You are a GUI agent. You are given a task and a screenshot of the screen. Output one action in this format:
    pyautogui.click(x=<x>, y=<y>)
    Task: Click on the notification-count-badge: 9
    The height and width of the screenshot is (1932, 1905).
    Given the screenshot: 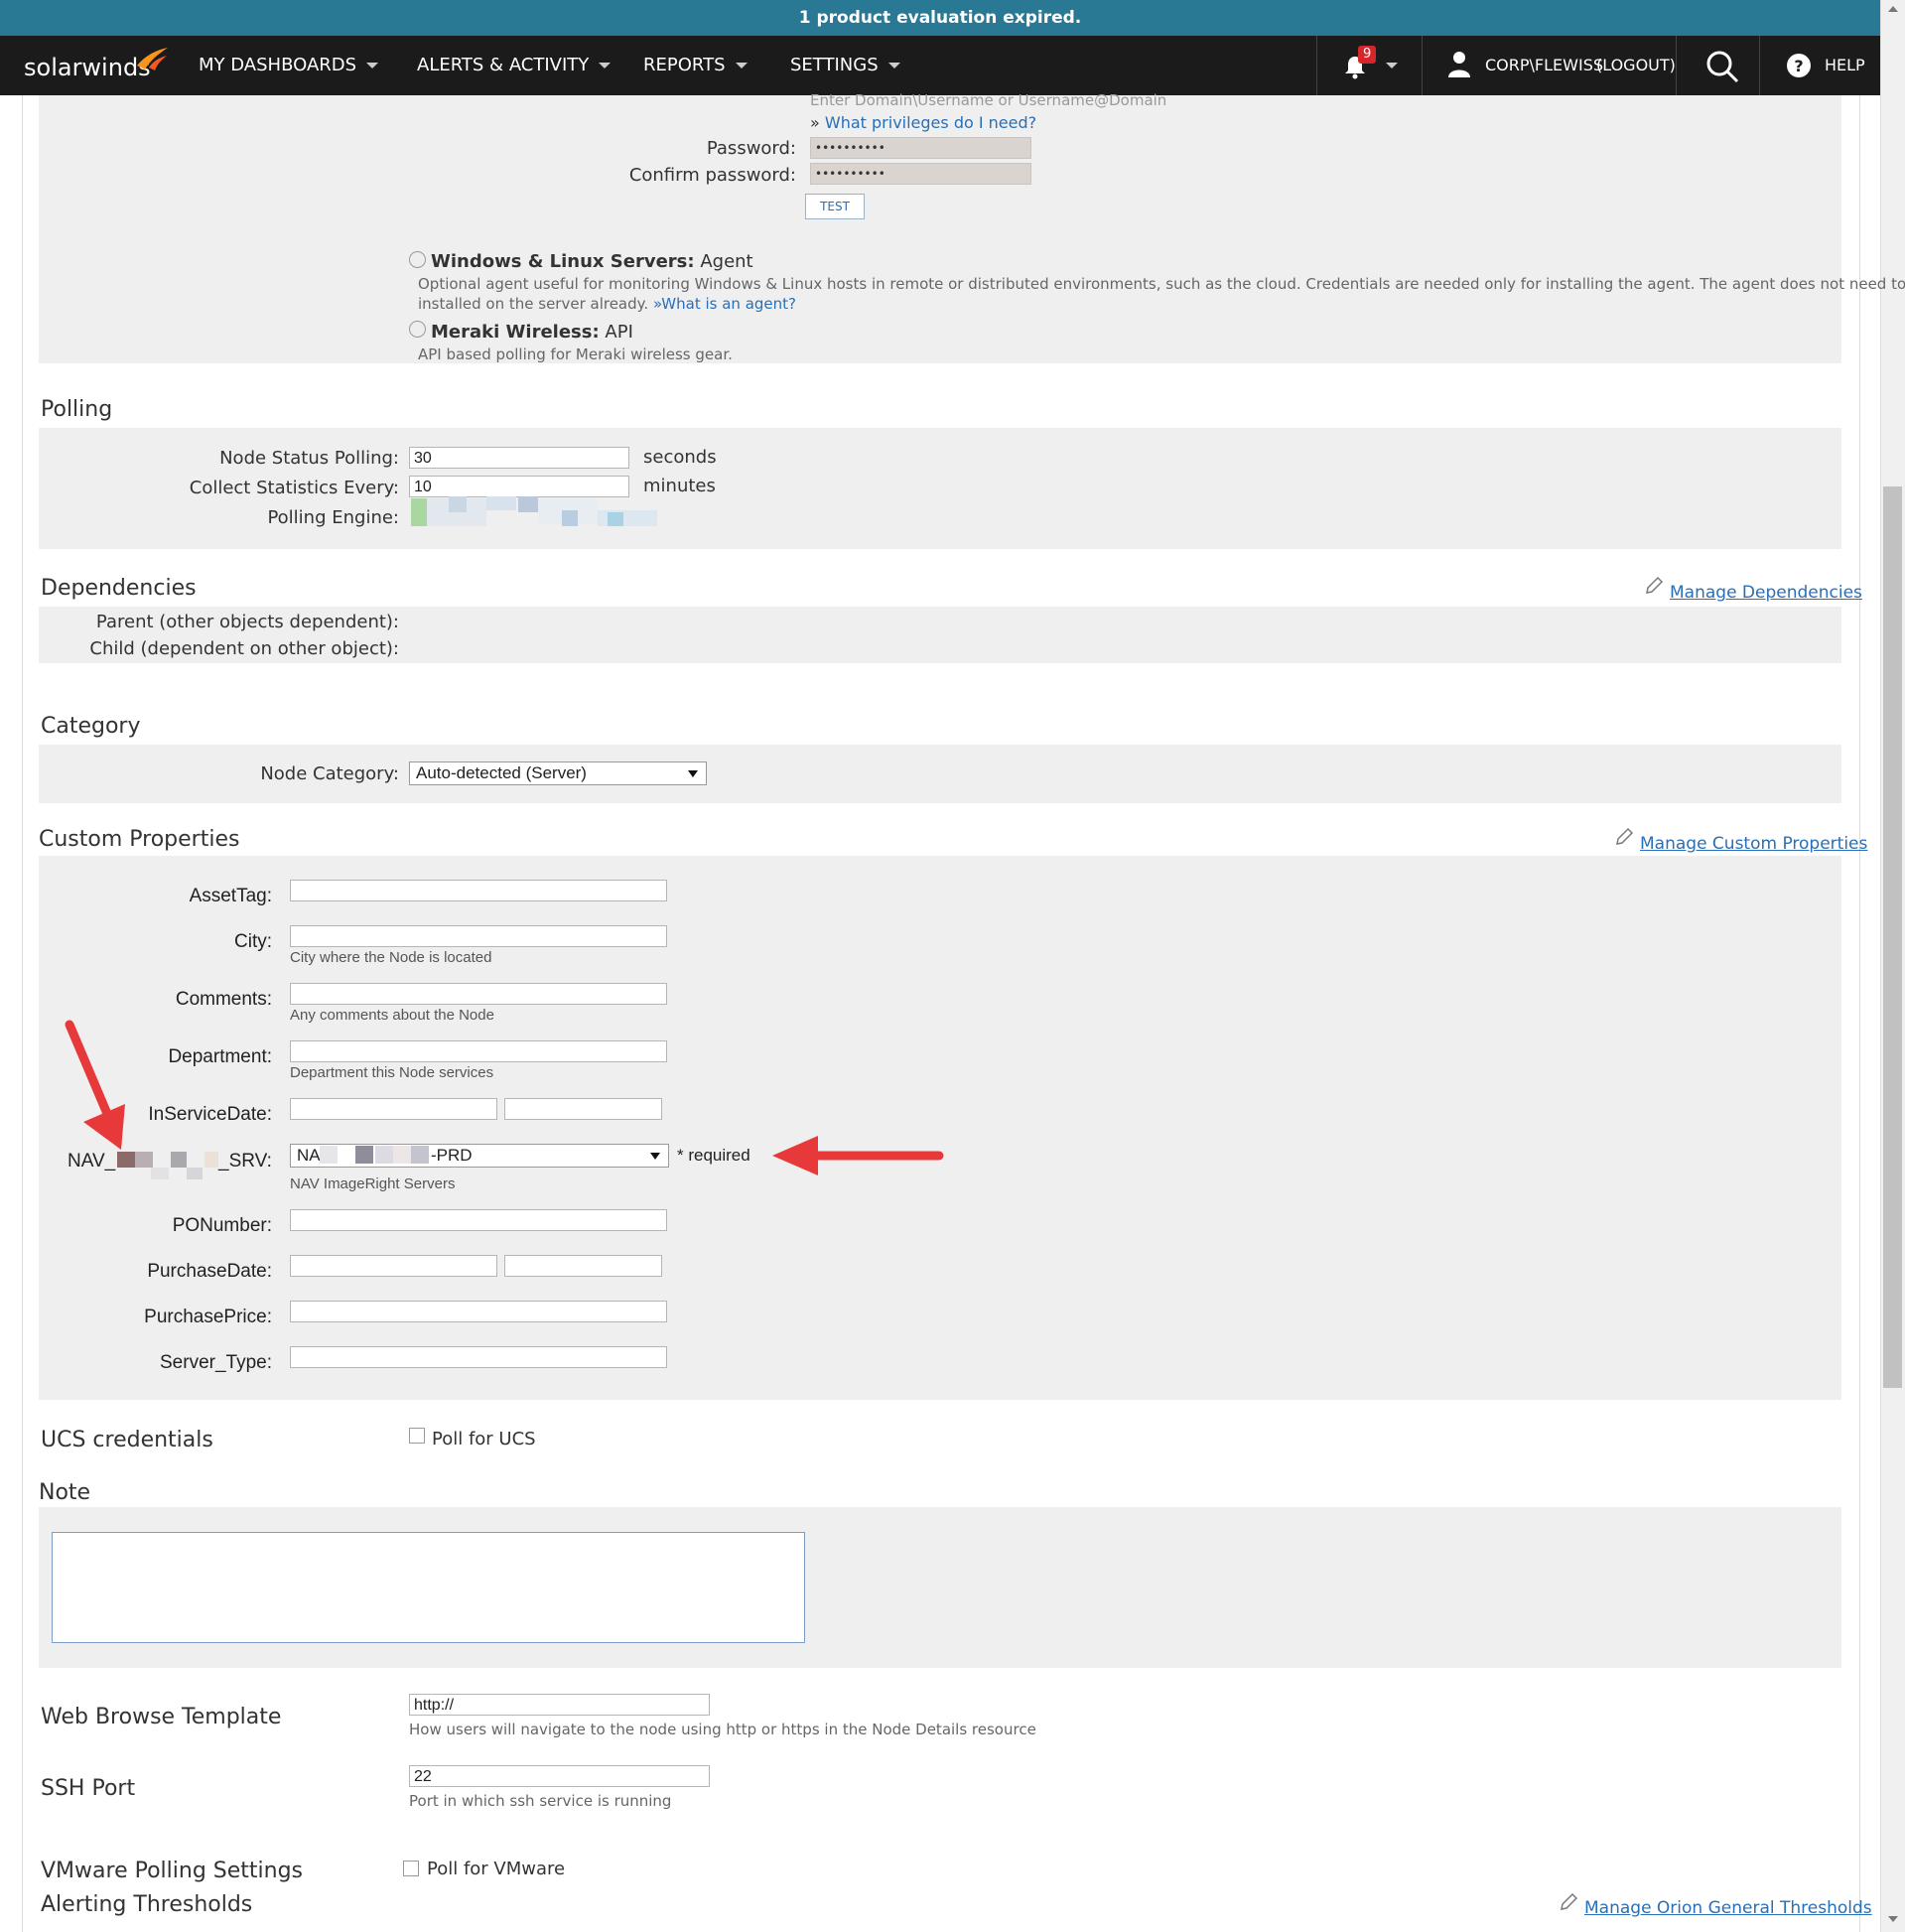 What is the action you would take?
    pyautogui.click(x=1367, y=55)
    